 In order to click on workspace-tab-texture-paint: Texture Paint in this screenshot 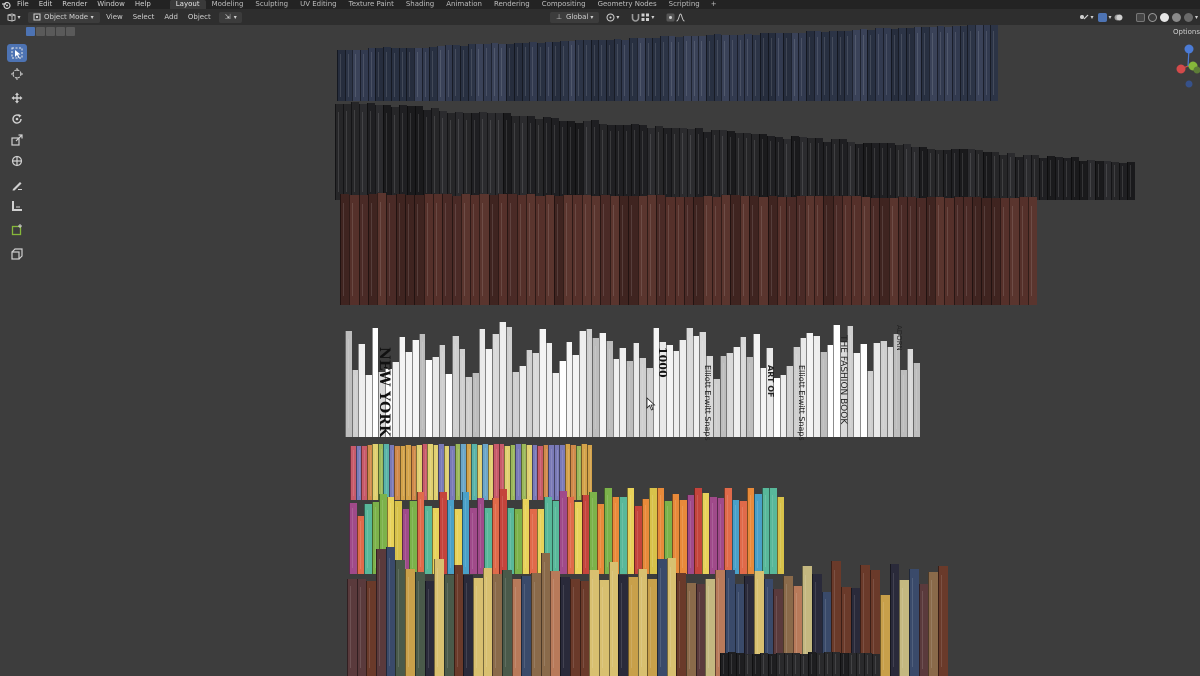, I will do `click(371, 4)`.